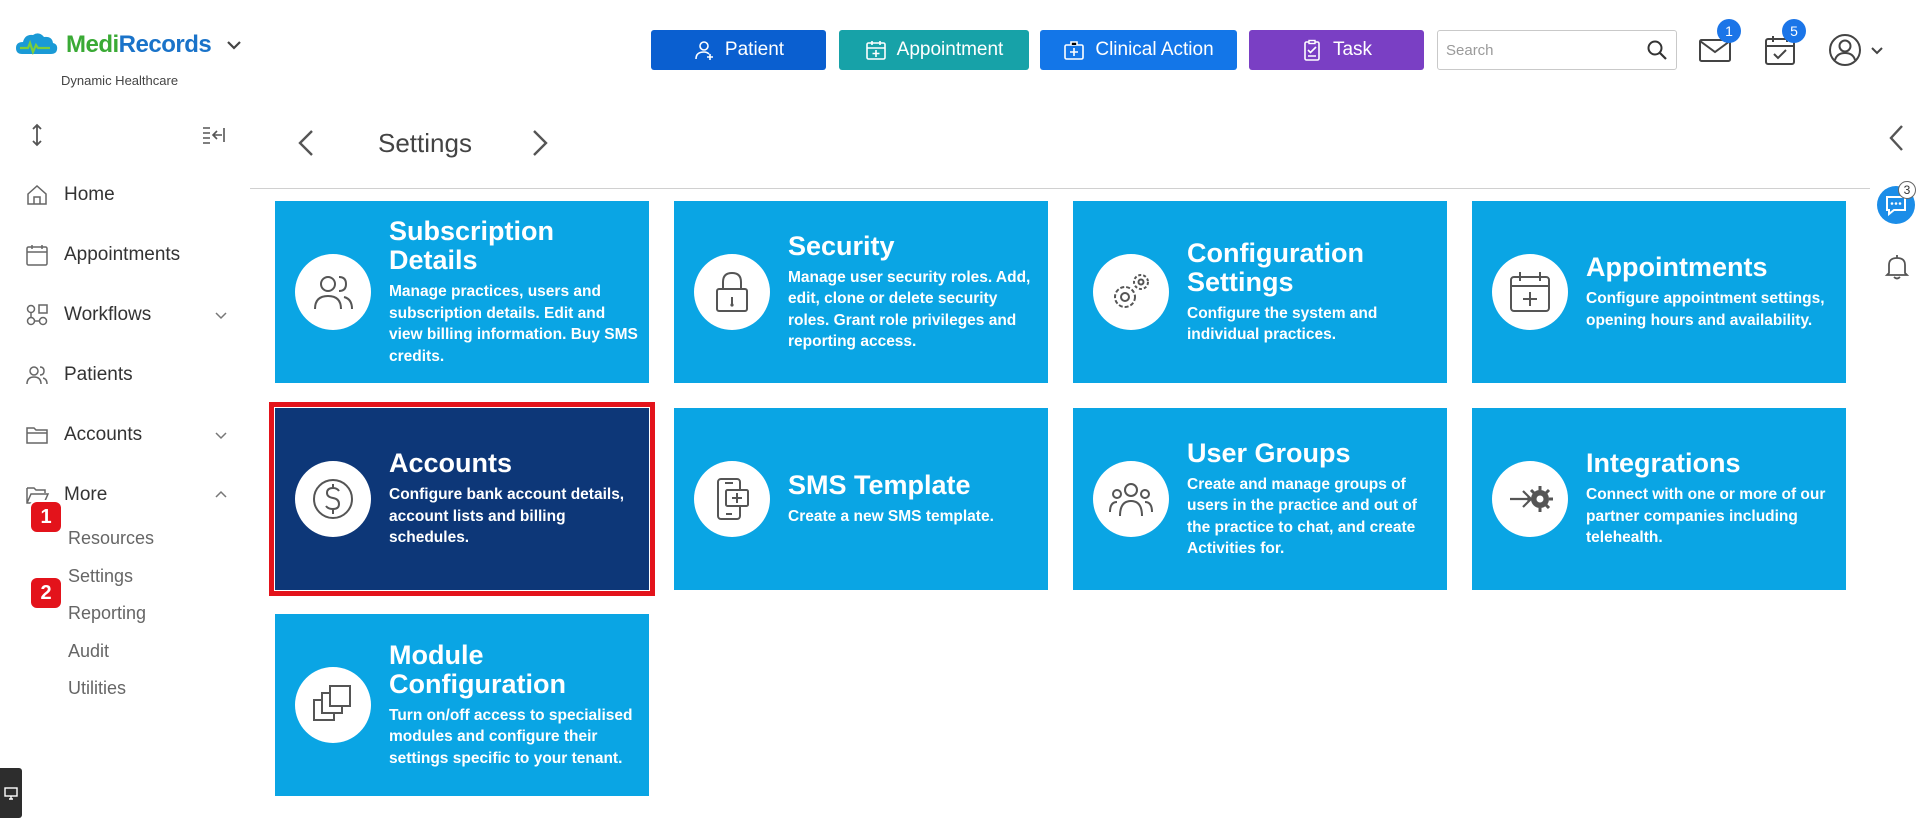 The width and height of the screenshot is (1917, 832). Describe the element at coordinates (754, 49) in the screenshot. I see `patient-button-label: Patient` at that location.